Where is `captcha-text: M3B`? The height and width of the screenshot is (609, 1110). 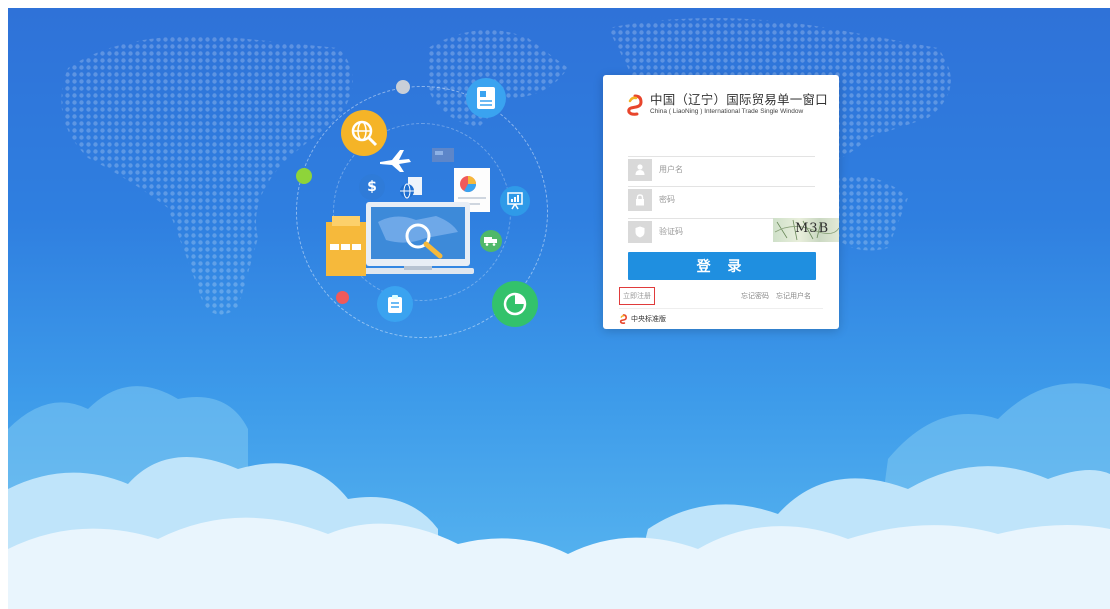
captcha-text: M3B is located at coordinates (812, 228).